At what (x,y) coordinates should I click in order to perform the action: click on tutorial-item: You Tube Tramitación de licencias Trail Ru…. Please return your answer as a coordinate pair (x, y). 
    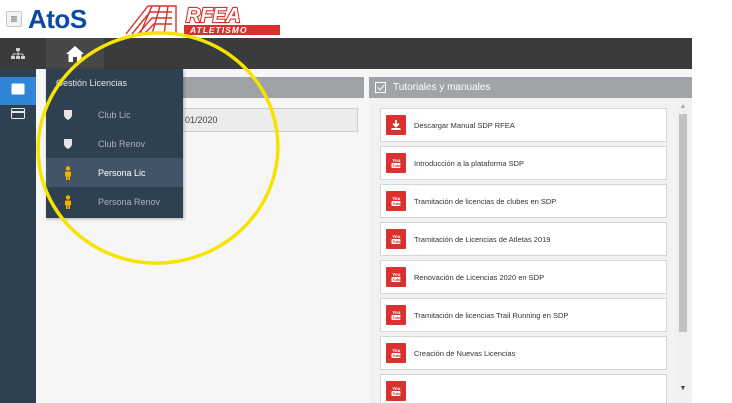
    Looking at the image, I should click on (523, 315).